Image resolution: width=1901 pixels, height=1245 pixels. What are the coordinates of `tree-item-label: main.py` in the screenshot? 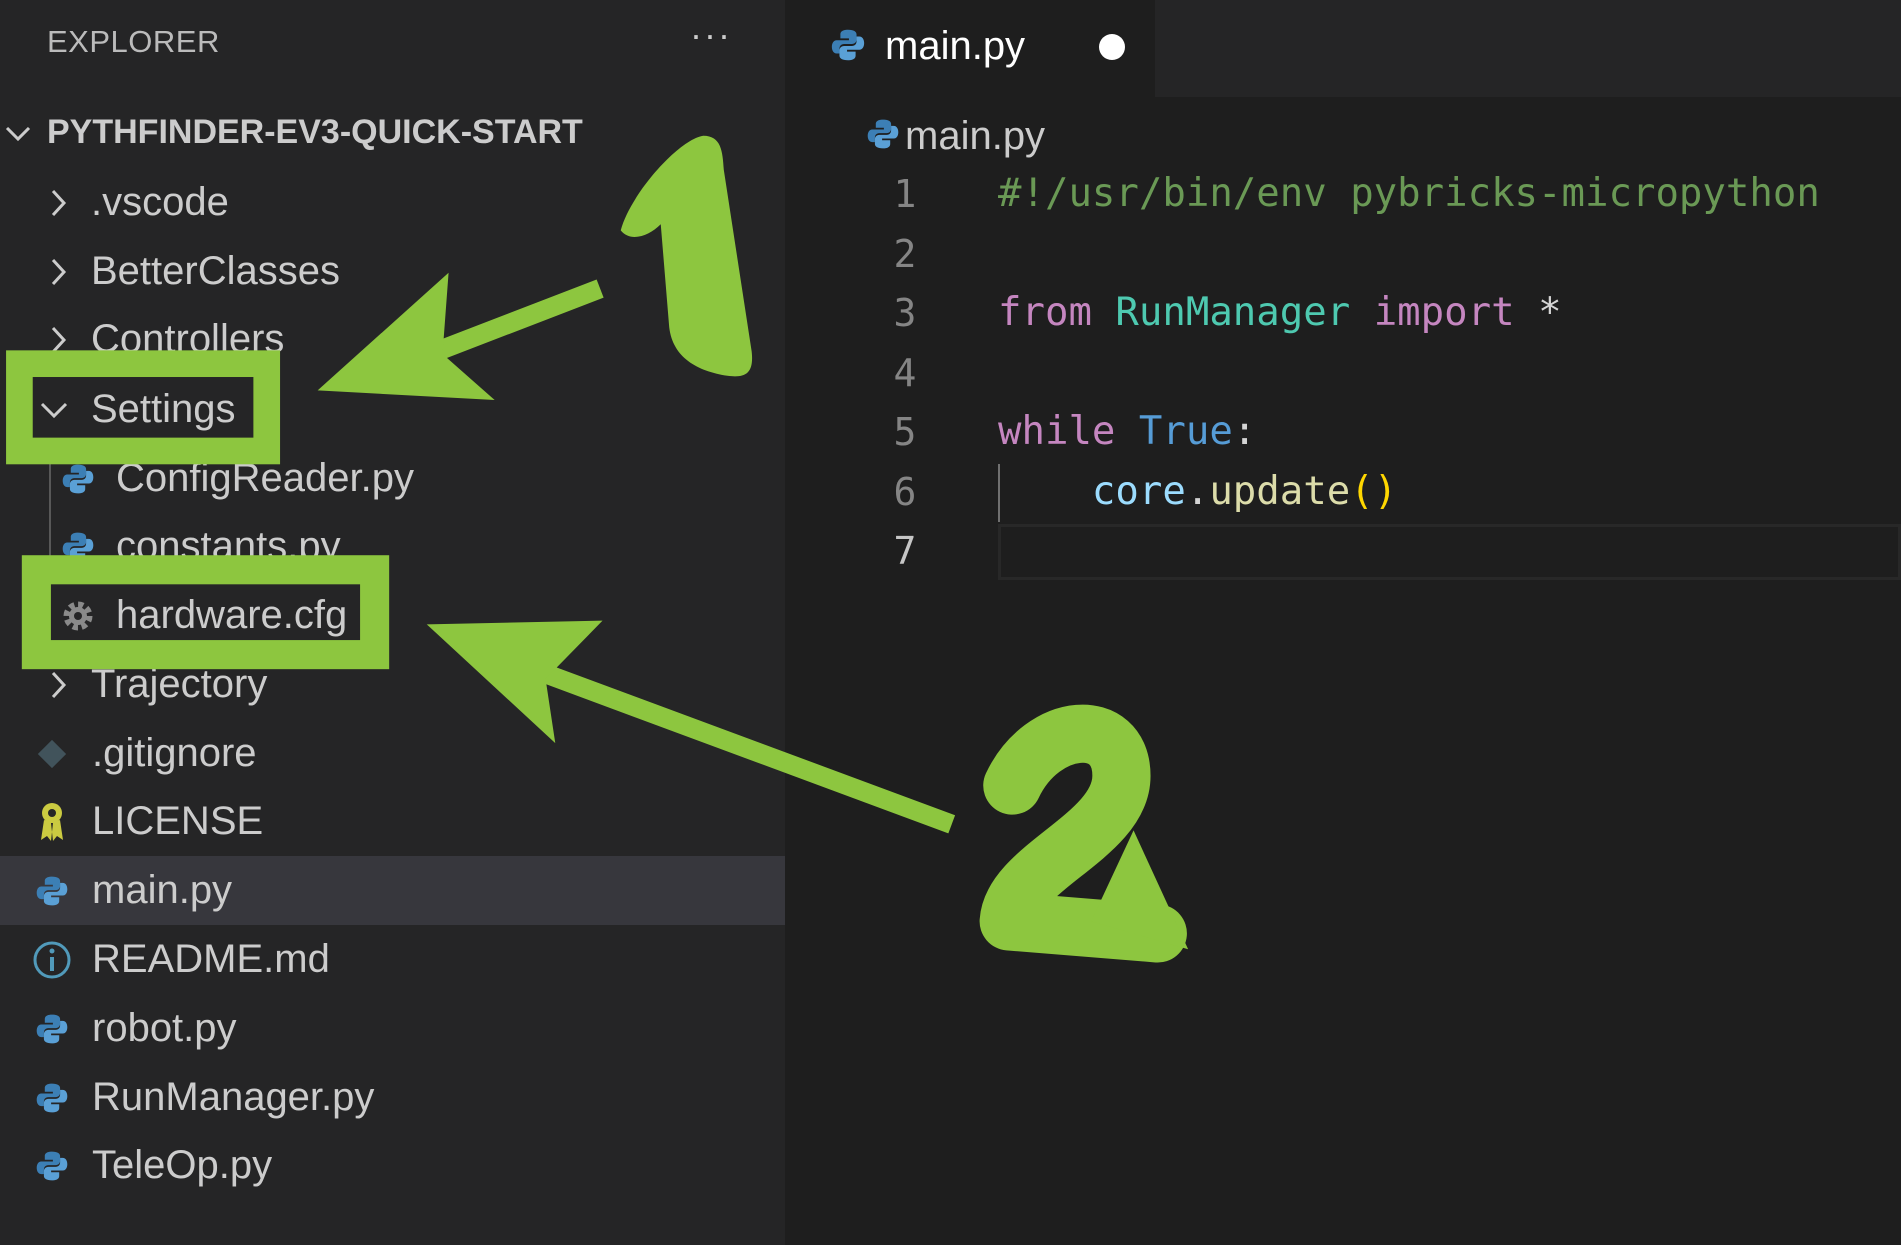 It's located at (162, 890).